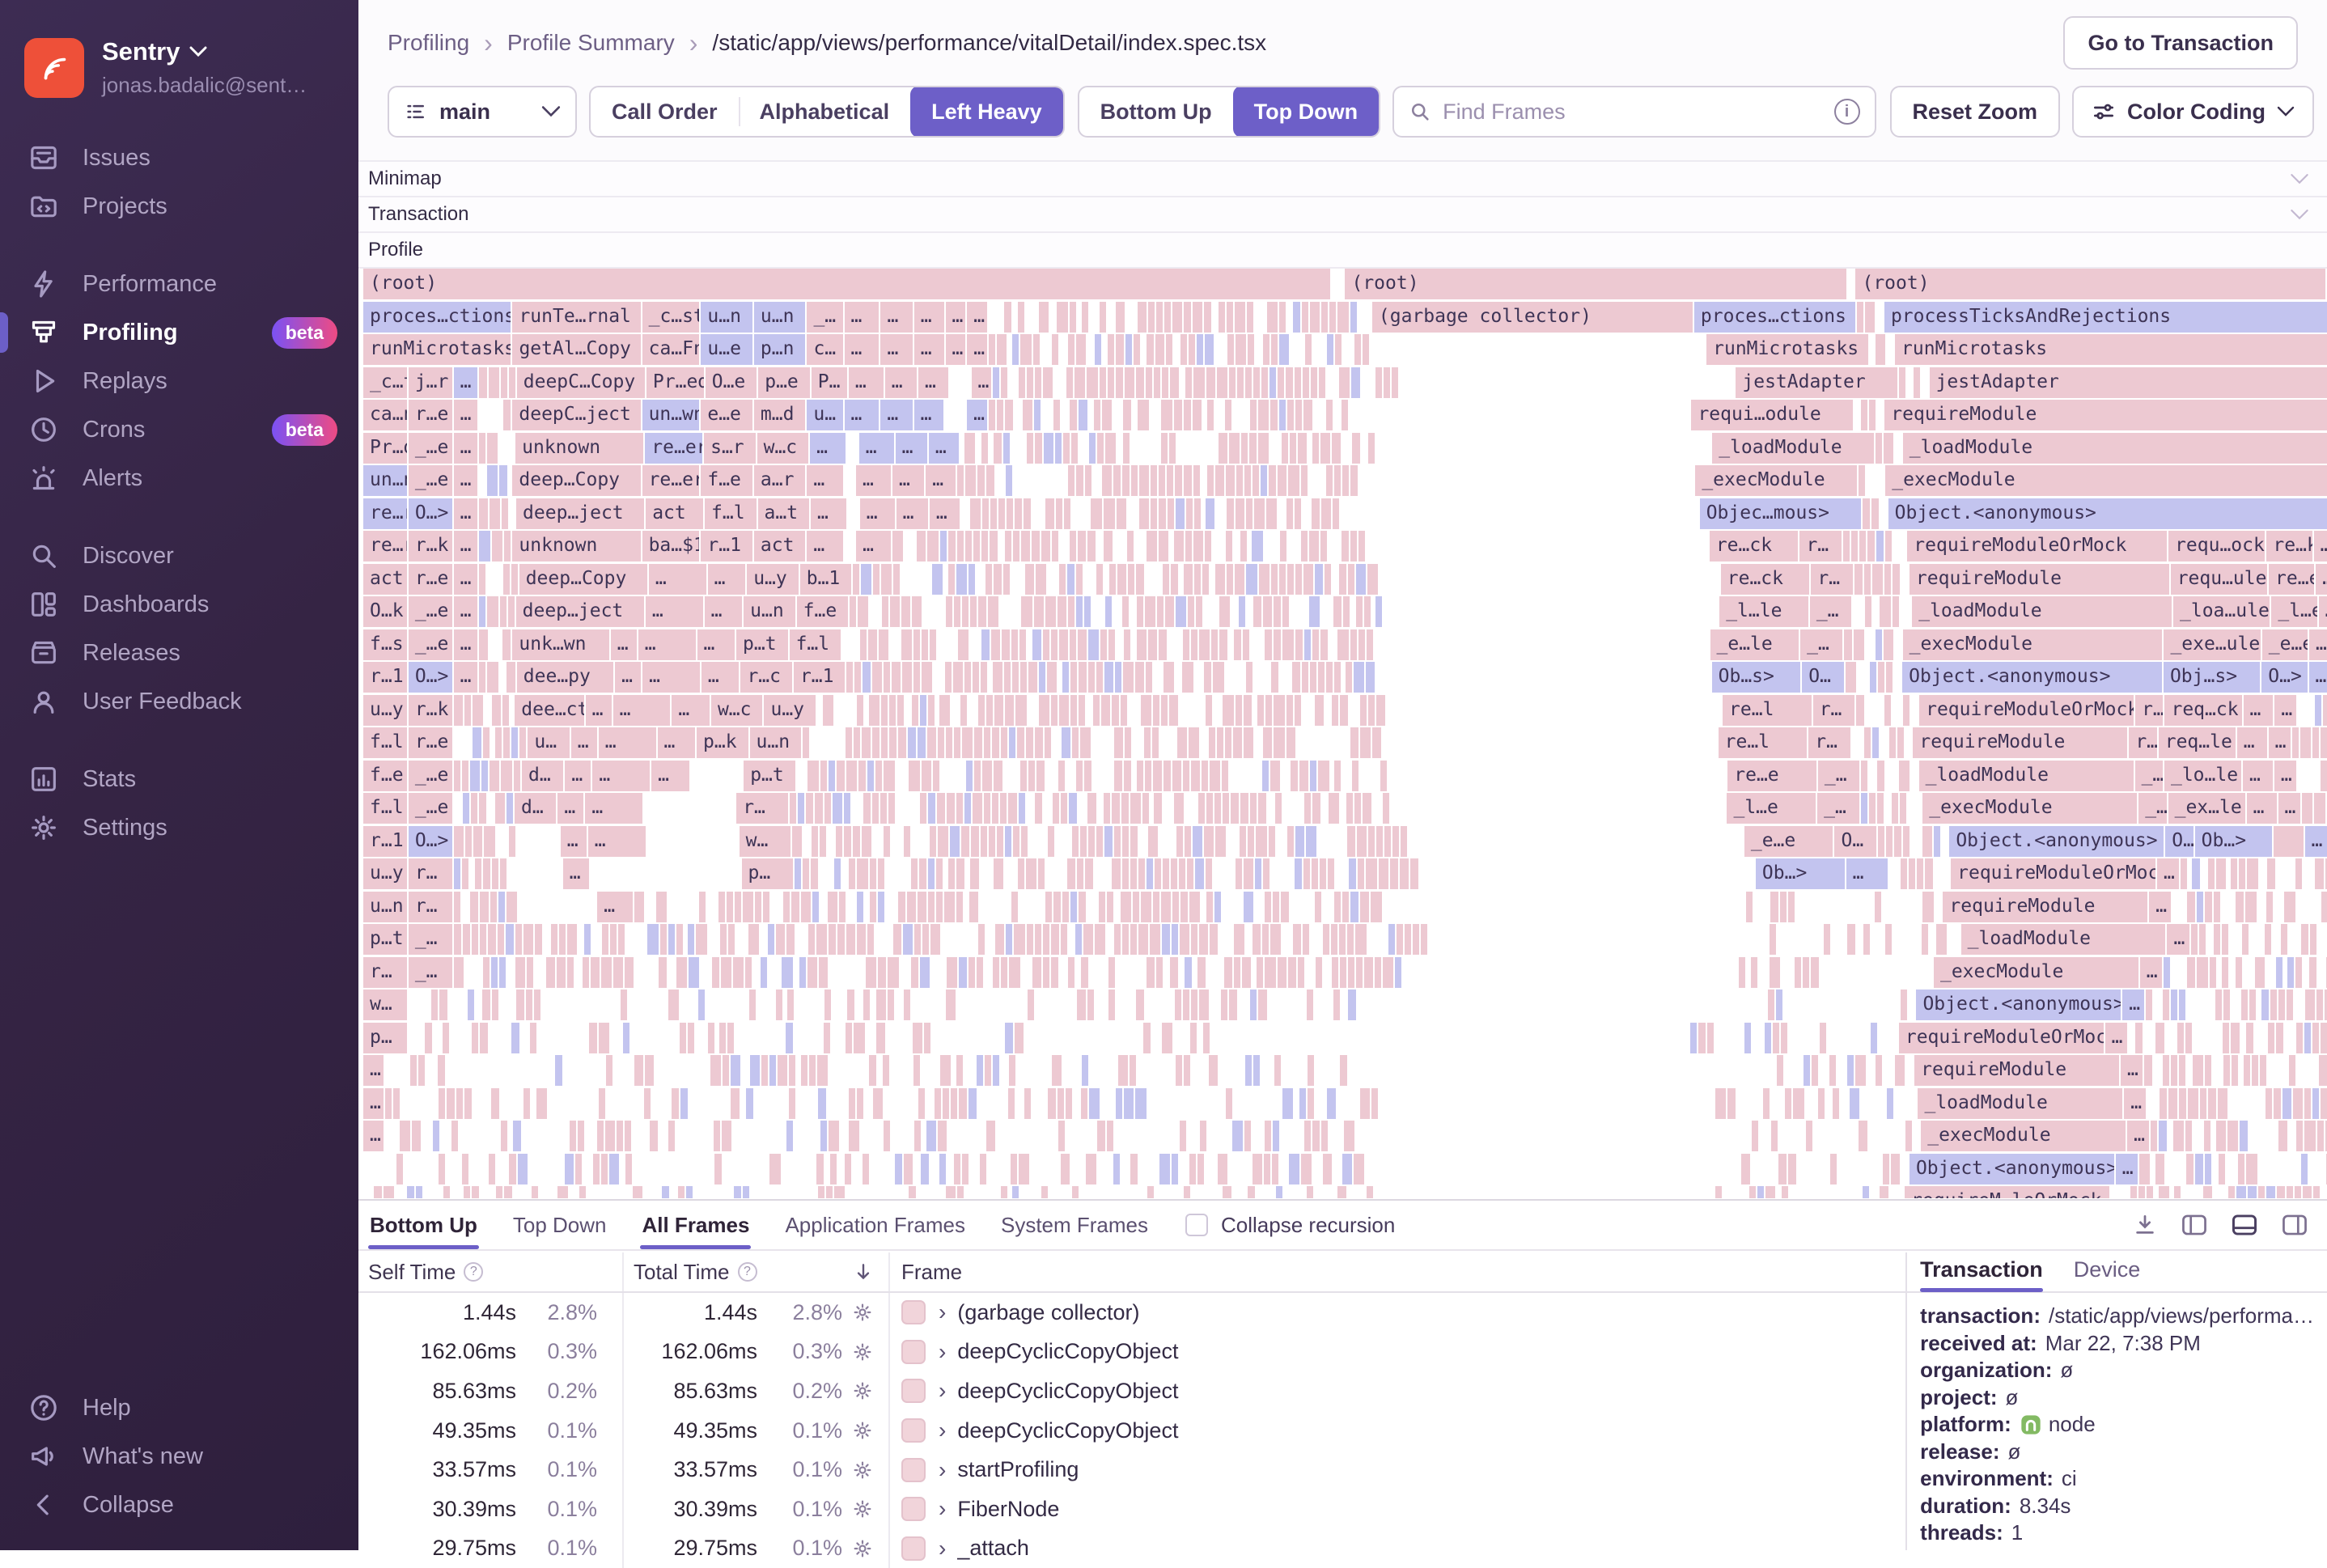  I want to click on flame-frame: s…r, so click(730, 448).